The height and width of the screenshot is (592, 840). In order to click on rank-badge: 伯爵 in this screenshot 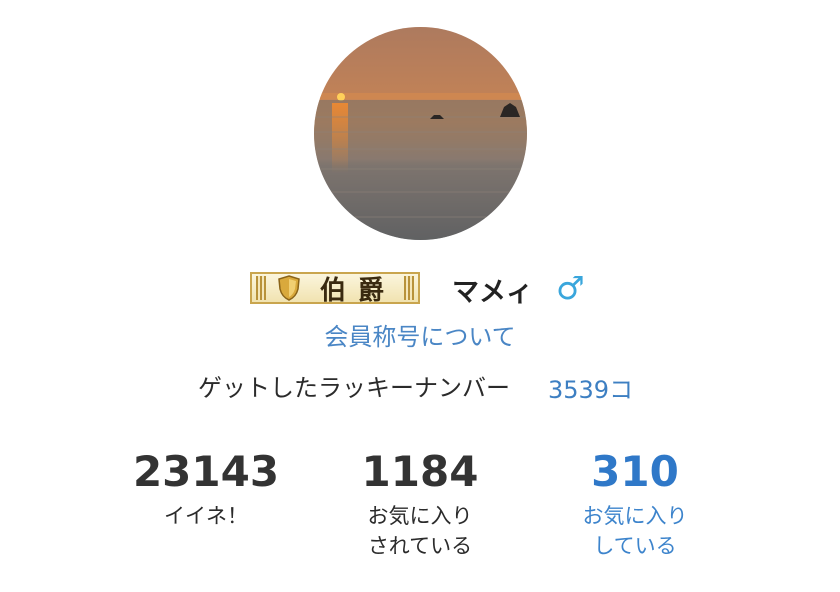, I will do `click(335, 289)`.